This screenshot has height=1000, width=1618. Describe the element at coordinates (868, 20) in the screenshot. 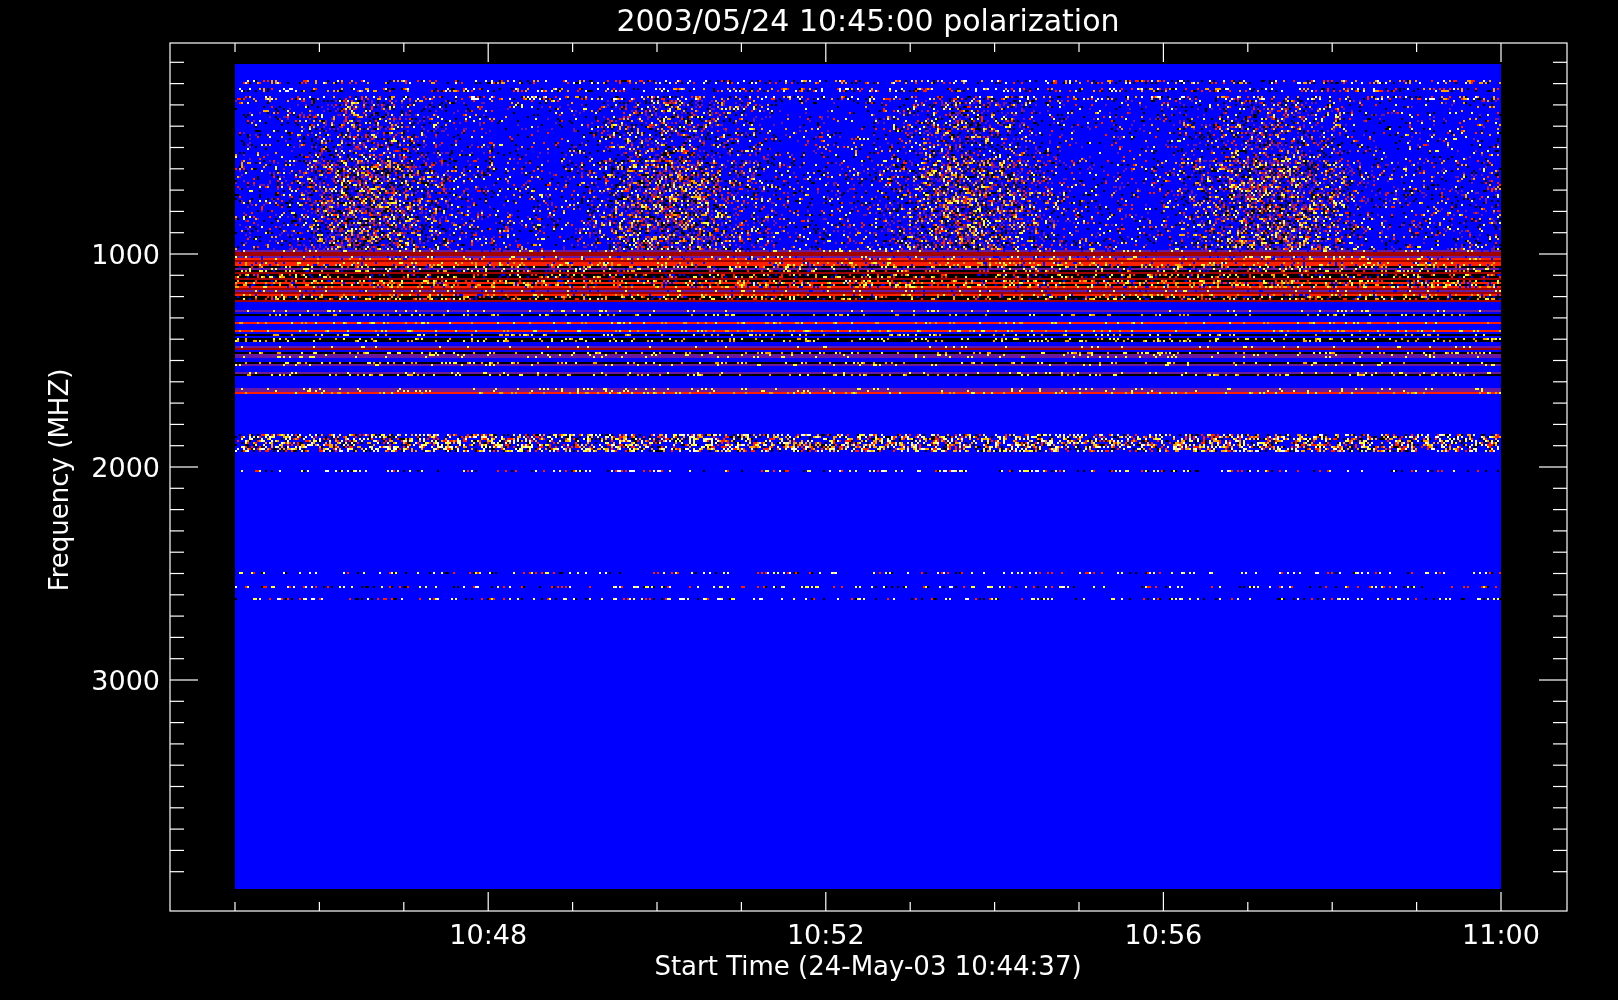

I see `chart-title: 2003/05/24 10:45:00 polarization` at that location.